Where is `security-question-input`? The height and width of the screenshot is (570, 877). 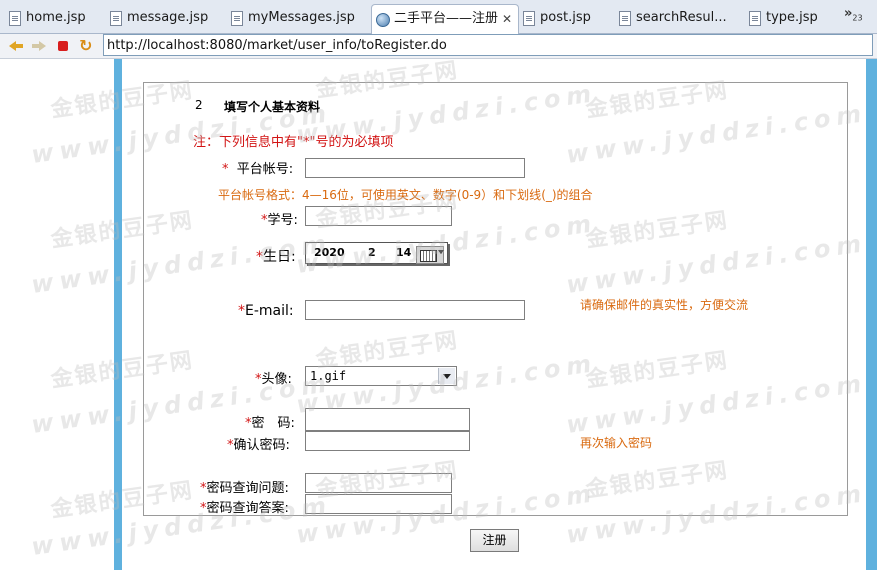 security-question-input is located at coordinates (378, 483).